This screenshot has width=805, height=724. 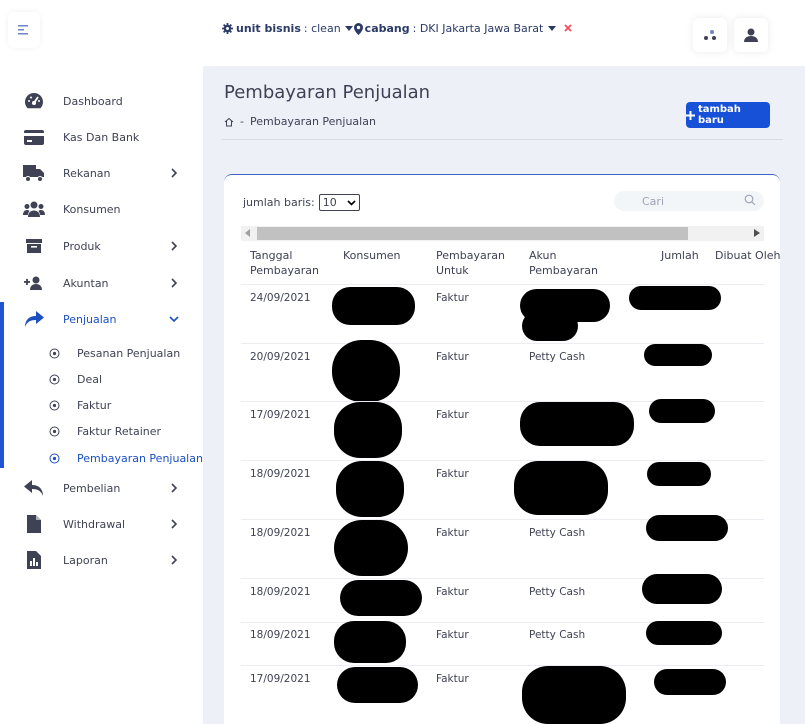 I want to click on apps-icon, so click(x=710, y=35).